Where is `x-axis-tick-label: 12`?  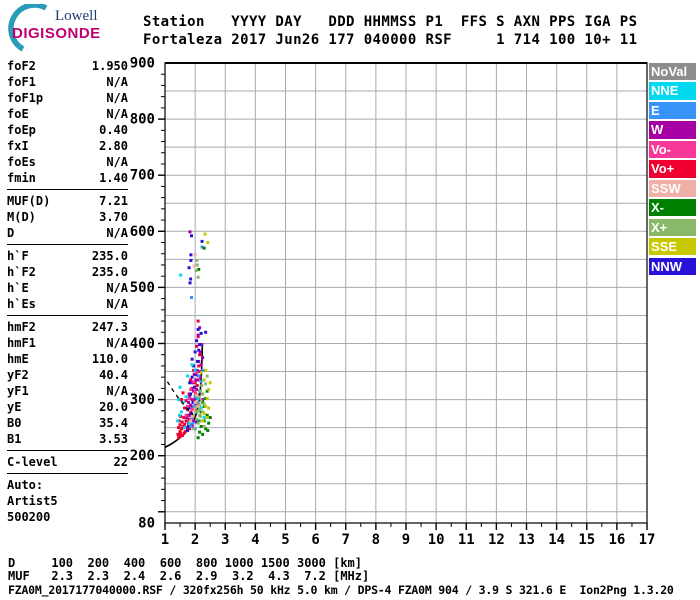 x-axis-tick-label: 12 is located at coordinates (496, 540).